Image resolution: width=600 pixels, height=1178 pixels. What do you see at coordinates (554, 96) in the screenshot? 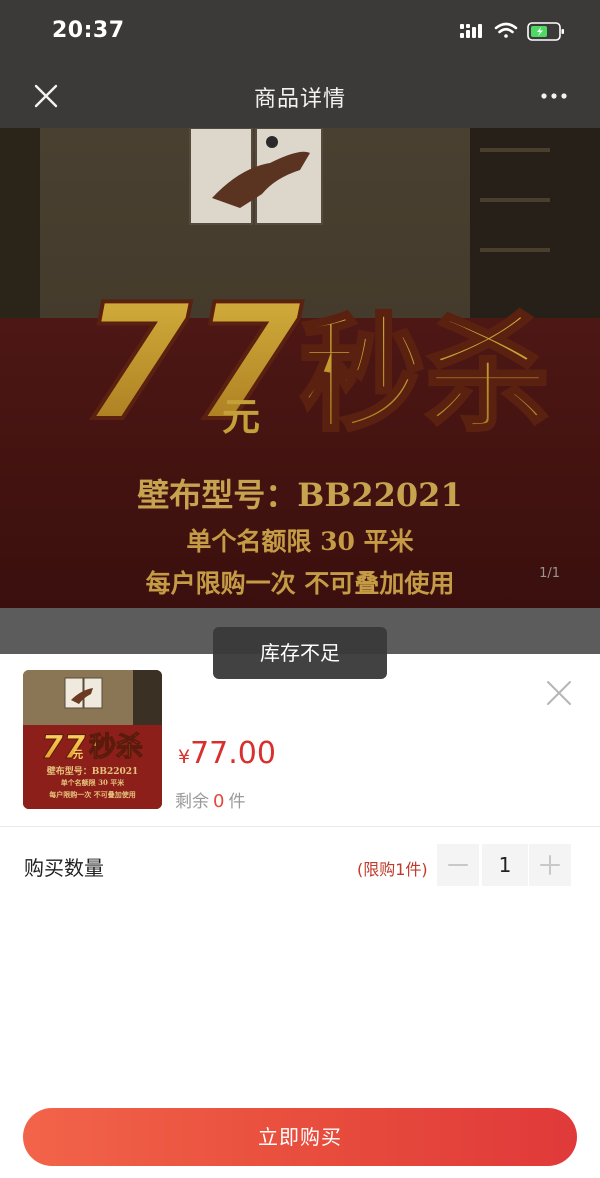
I see `more-icon` at bounding box center [554, 96].